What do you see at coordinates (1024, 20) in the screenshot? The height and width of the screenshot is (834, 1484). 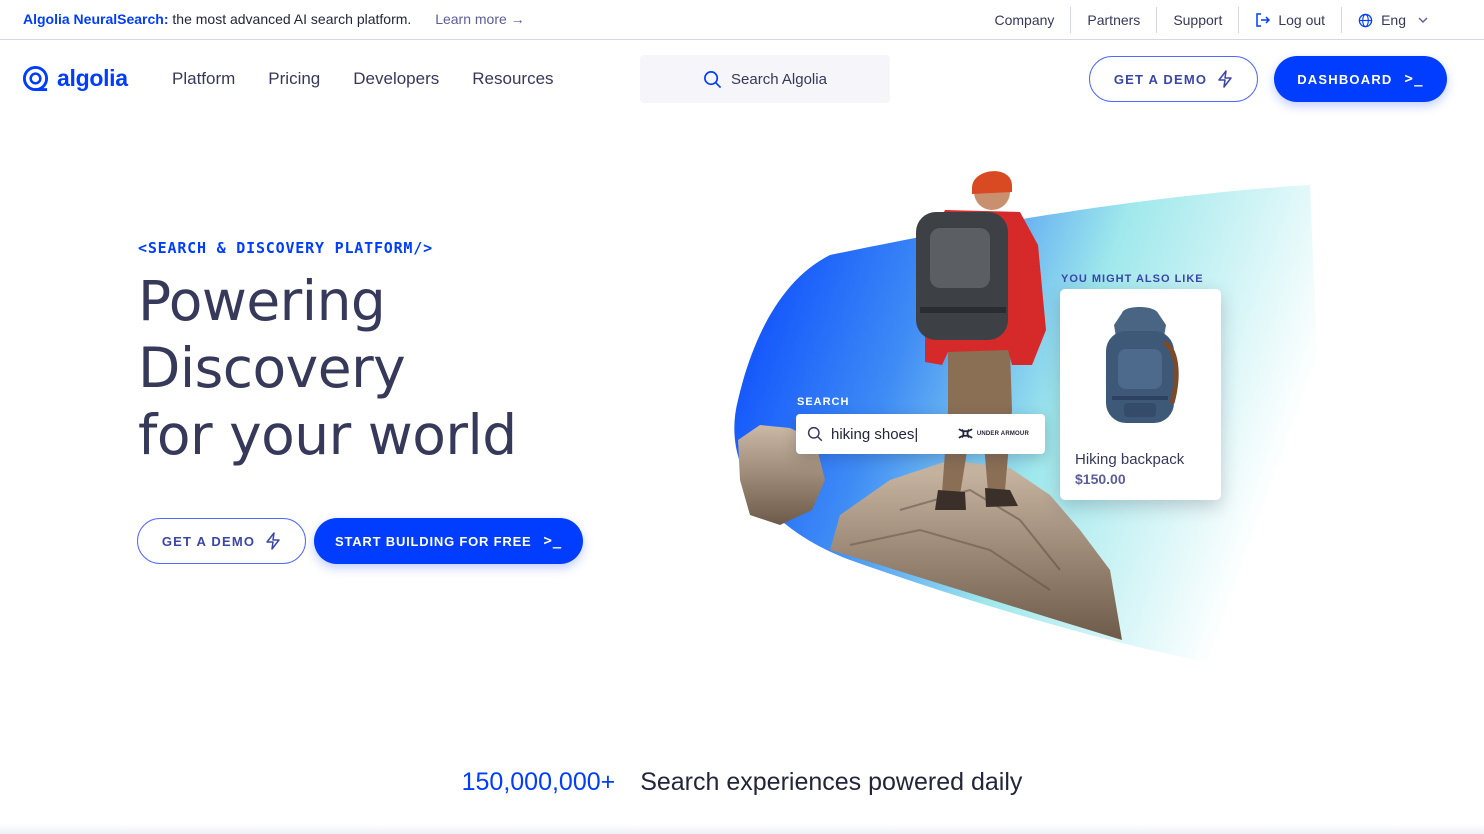 I see `company-link: Company` at bounding box center [1024, 20].